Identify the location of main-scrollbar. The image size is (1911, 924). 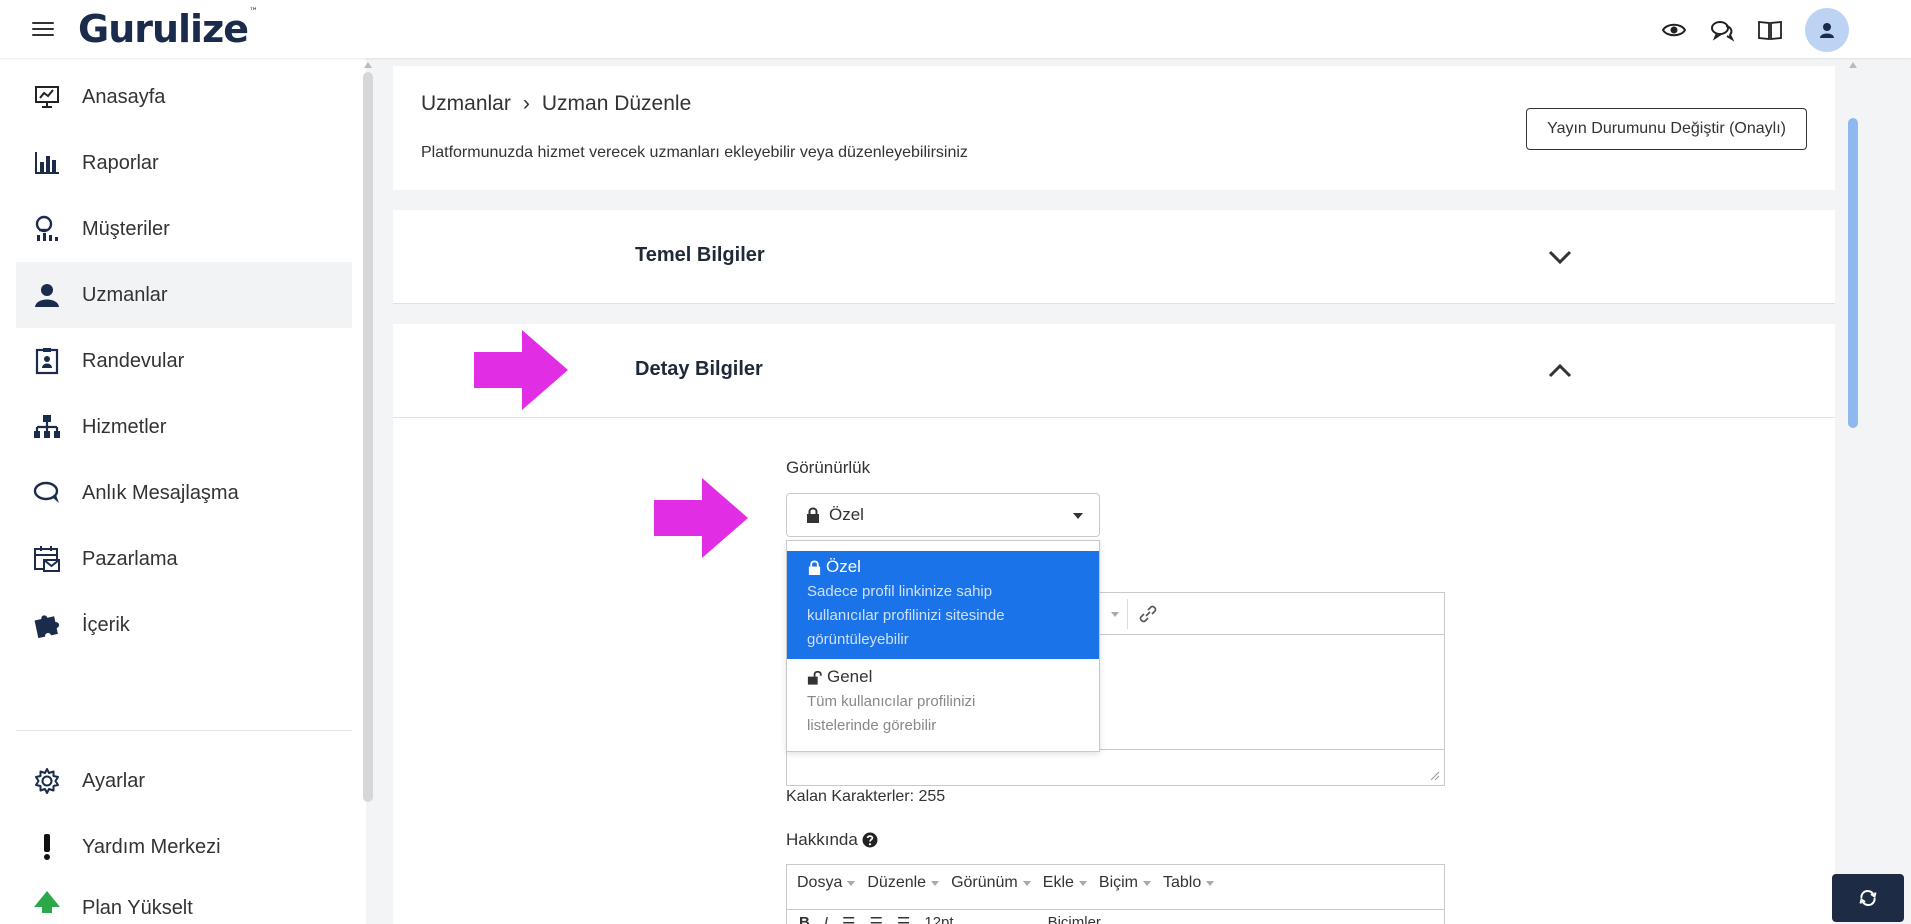
(1853, 273).